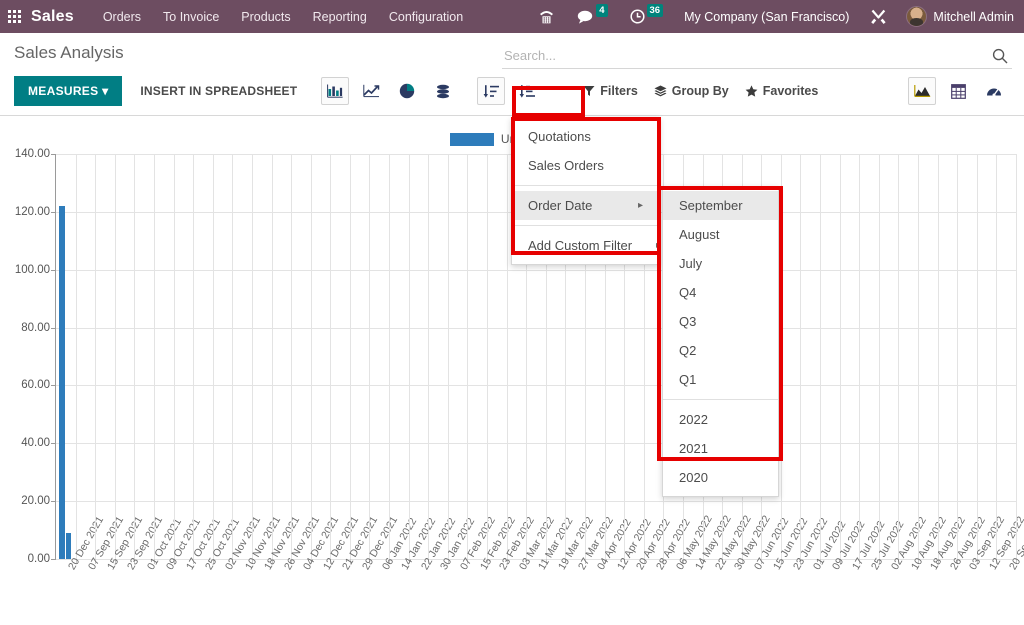 This screenshot has width=1024, height=625. Describe the element at coordinates (720, 292) in the screenshot. I see `order-date-item-q4: Q4` at that location.